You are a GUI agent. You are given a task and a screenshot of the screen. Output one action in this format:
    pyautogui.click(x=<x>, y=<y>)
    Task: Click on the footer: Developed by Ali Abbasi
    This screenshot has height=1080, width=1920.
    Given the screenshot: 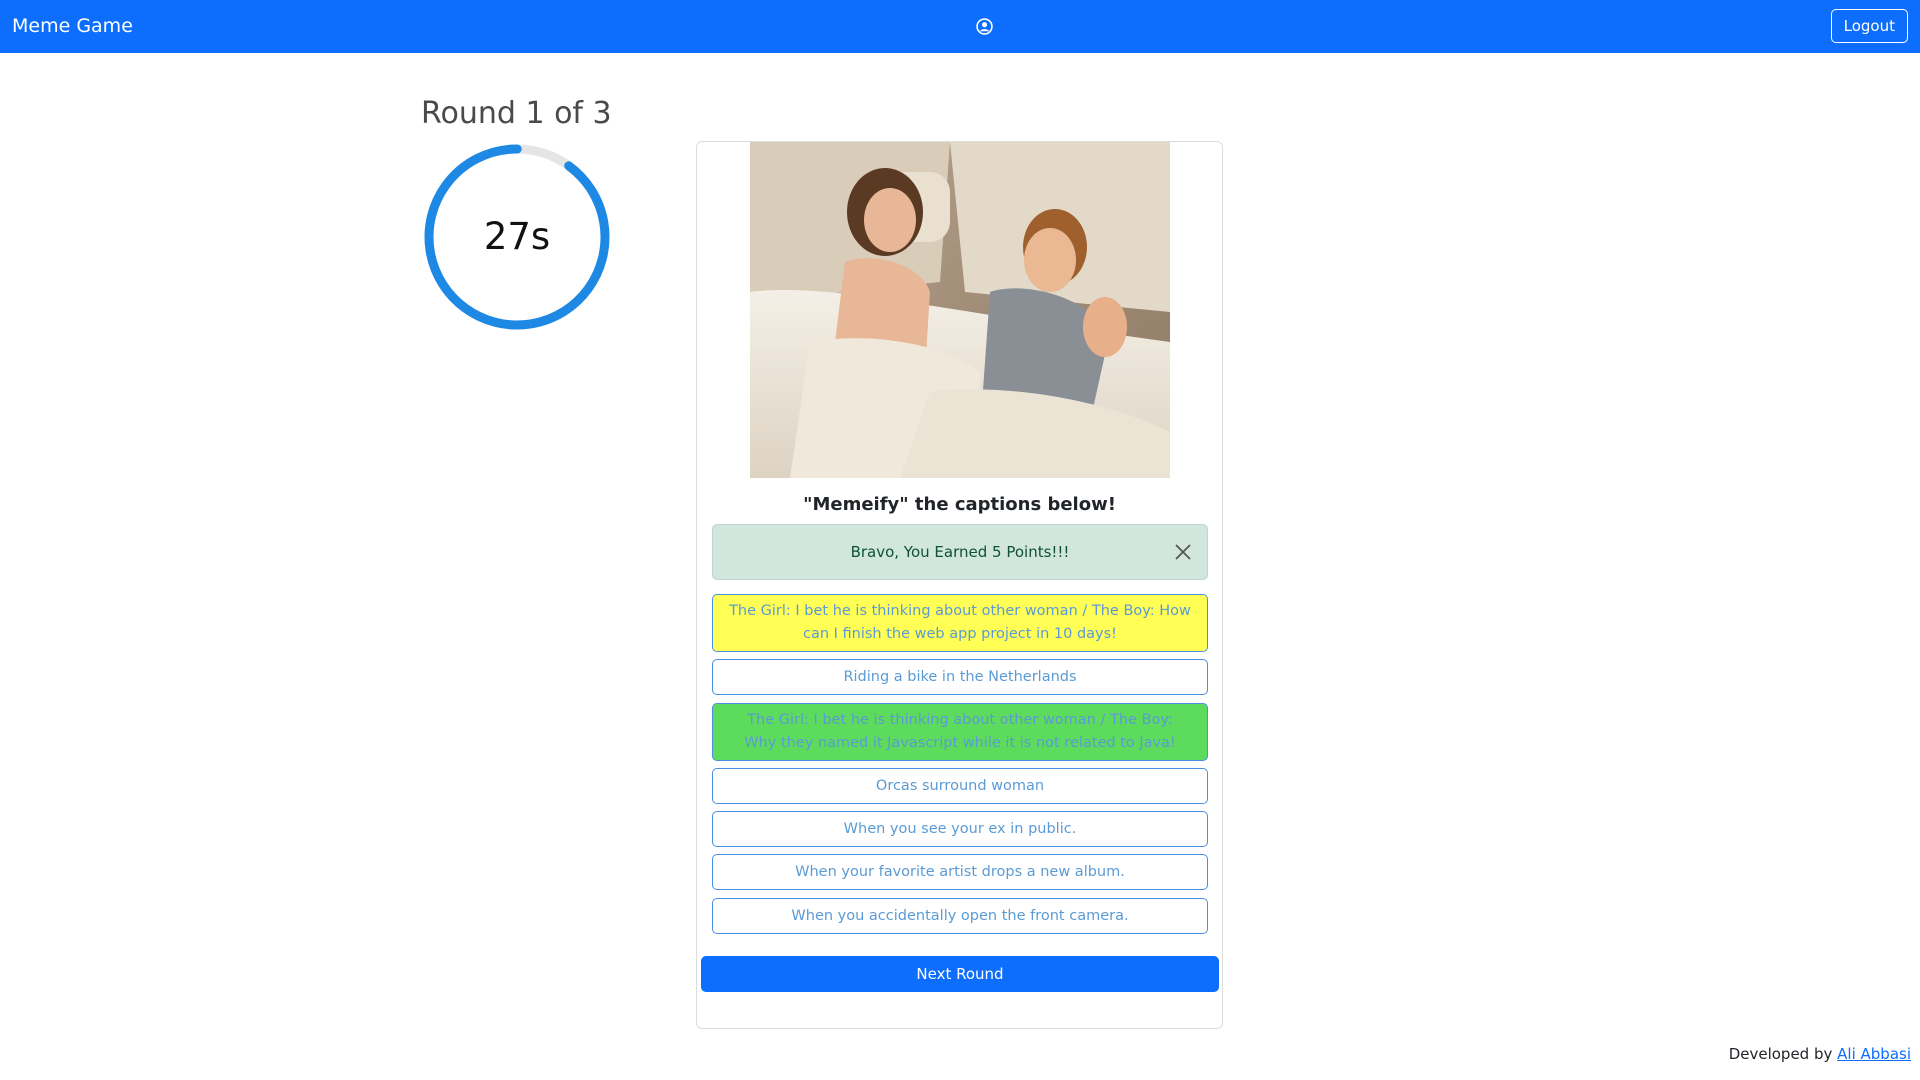 What is the action you would take?
    pyautogui.click(x=1820, y=1054)
    